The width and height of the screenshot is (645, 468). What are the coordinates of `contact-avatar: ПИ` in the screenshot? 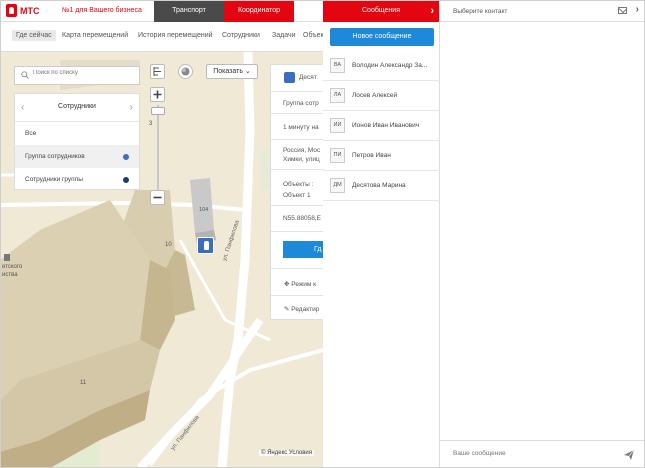 It's located at (337, 155).